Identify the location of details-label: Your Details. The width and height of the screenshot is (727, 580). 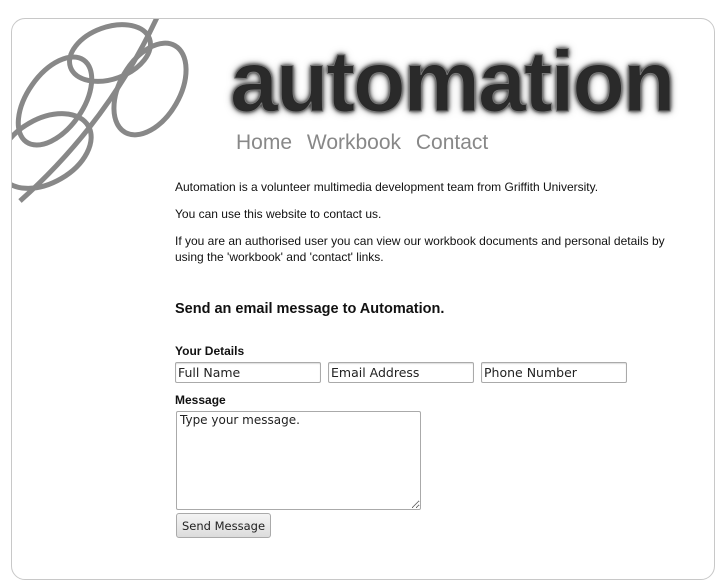
(210, 351).